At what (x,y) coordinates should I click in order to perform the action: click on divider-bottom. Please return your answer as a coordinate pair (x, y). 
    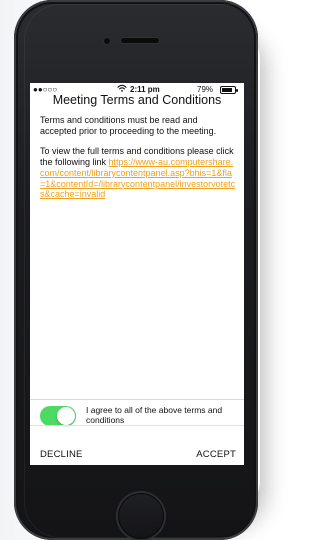
    Looking at the image, I should click on (137, 425).